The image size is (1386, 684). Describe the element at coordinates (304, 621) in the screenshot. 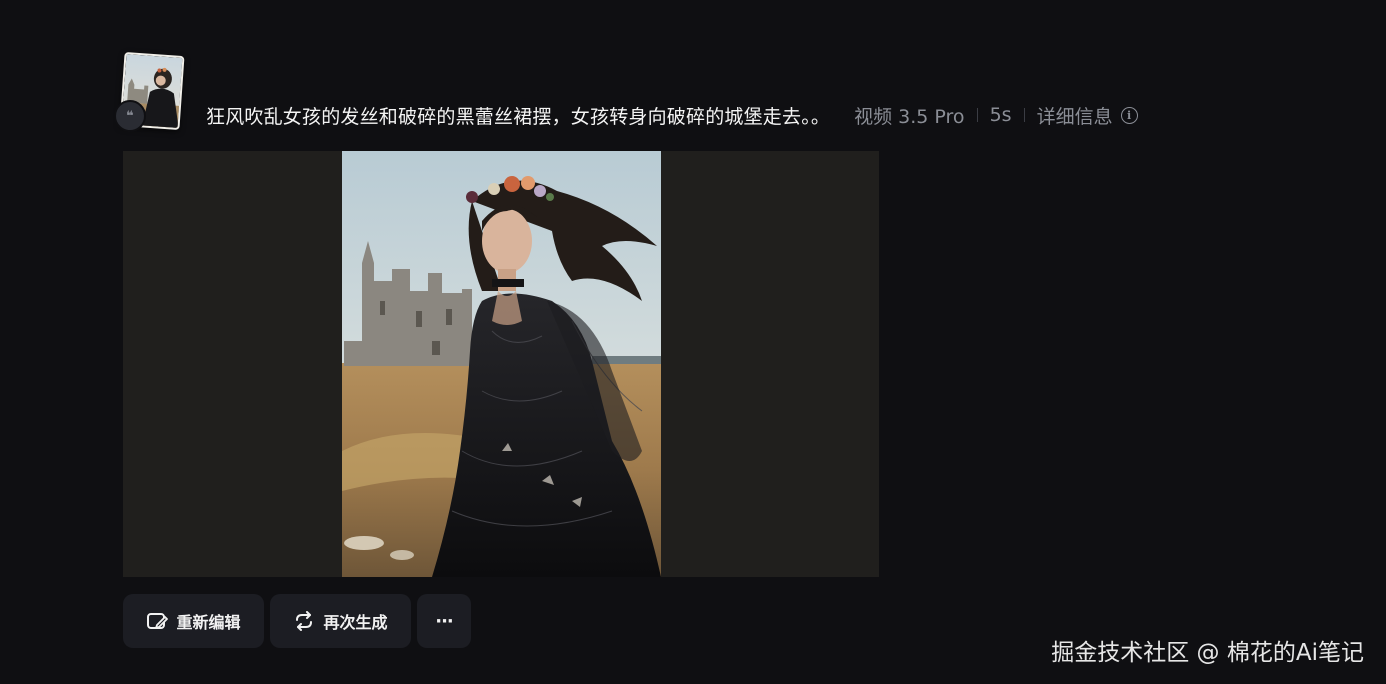

I see `regenerate-icon` at that location.